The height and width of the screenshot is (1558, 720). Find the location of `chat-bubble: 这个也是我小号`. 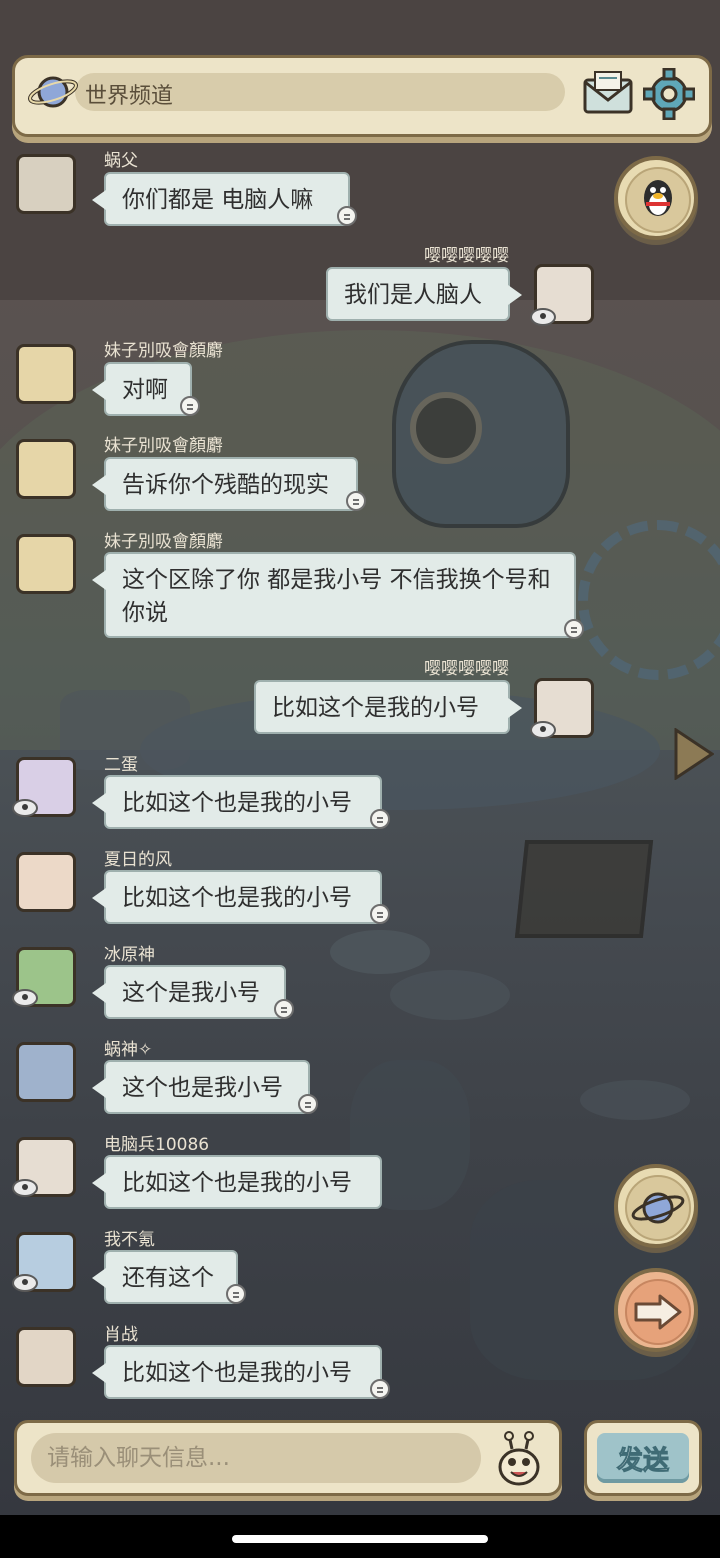

chat-bubble: 这个也是我小号 is located at coordinates (201, 1087).